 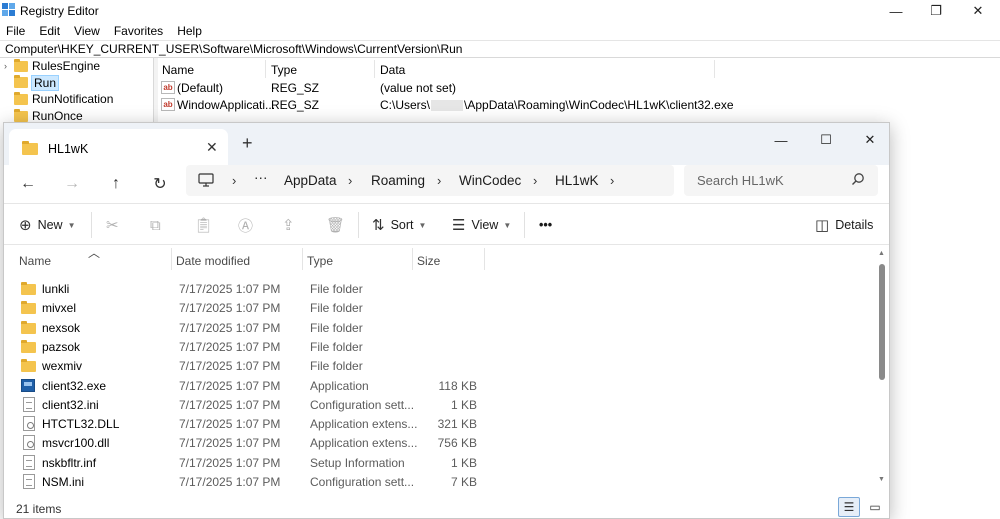 What do you see at coordinates (213, 261) in the screenshot?
I see `column-date-modified: Date modified` at bounding box center [213, 261].